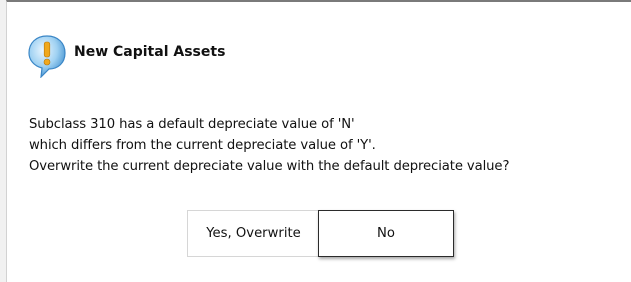 Image resolution: width=631 pixels, height=282 pixels. I want to click on dialog-buttons: Yes, Overwrite No, so click(322, 233).